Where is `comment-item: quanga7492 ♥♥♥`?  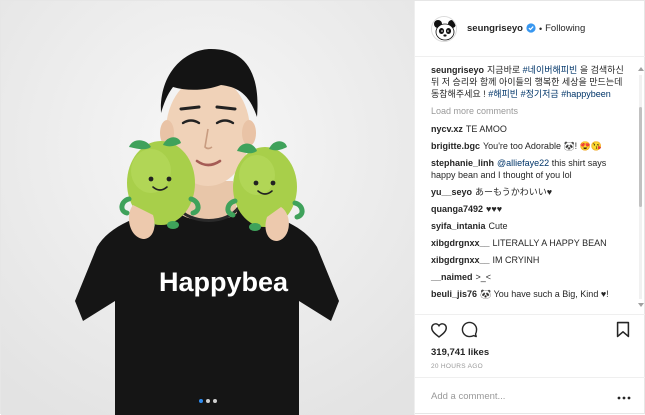
comment-item: quanga7492 ♥♥♥ is located at coordinates (530, 209).